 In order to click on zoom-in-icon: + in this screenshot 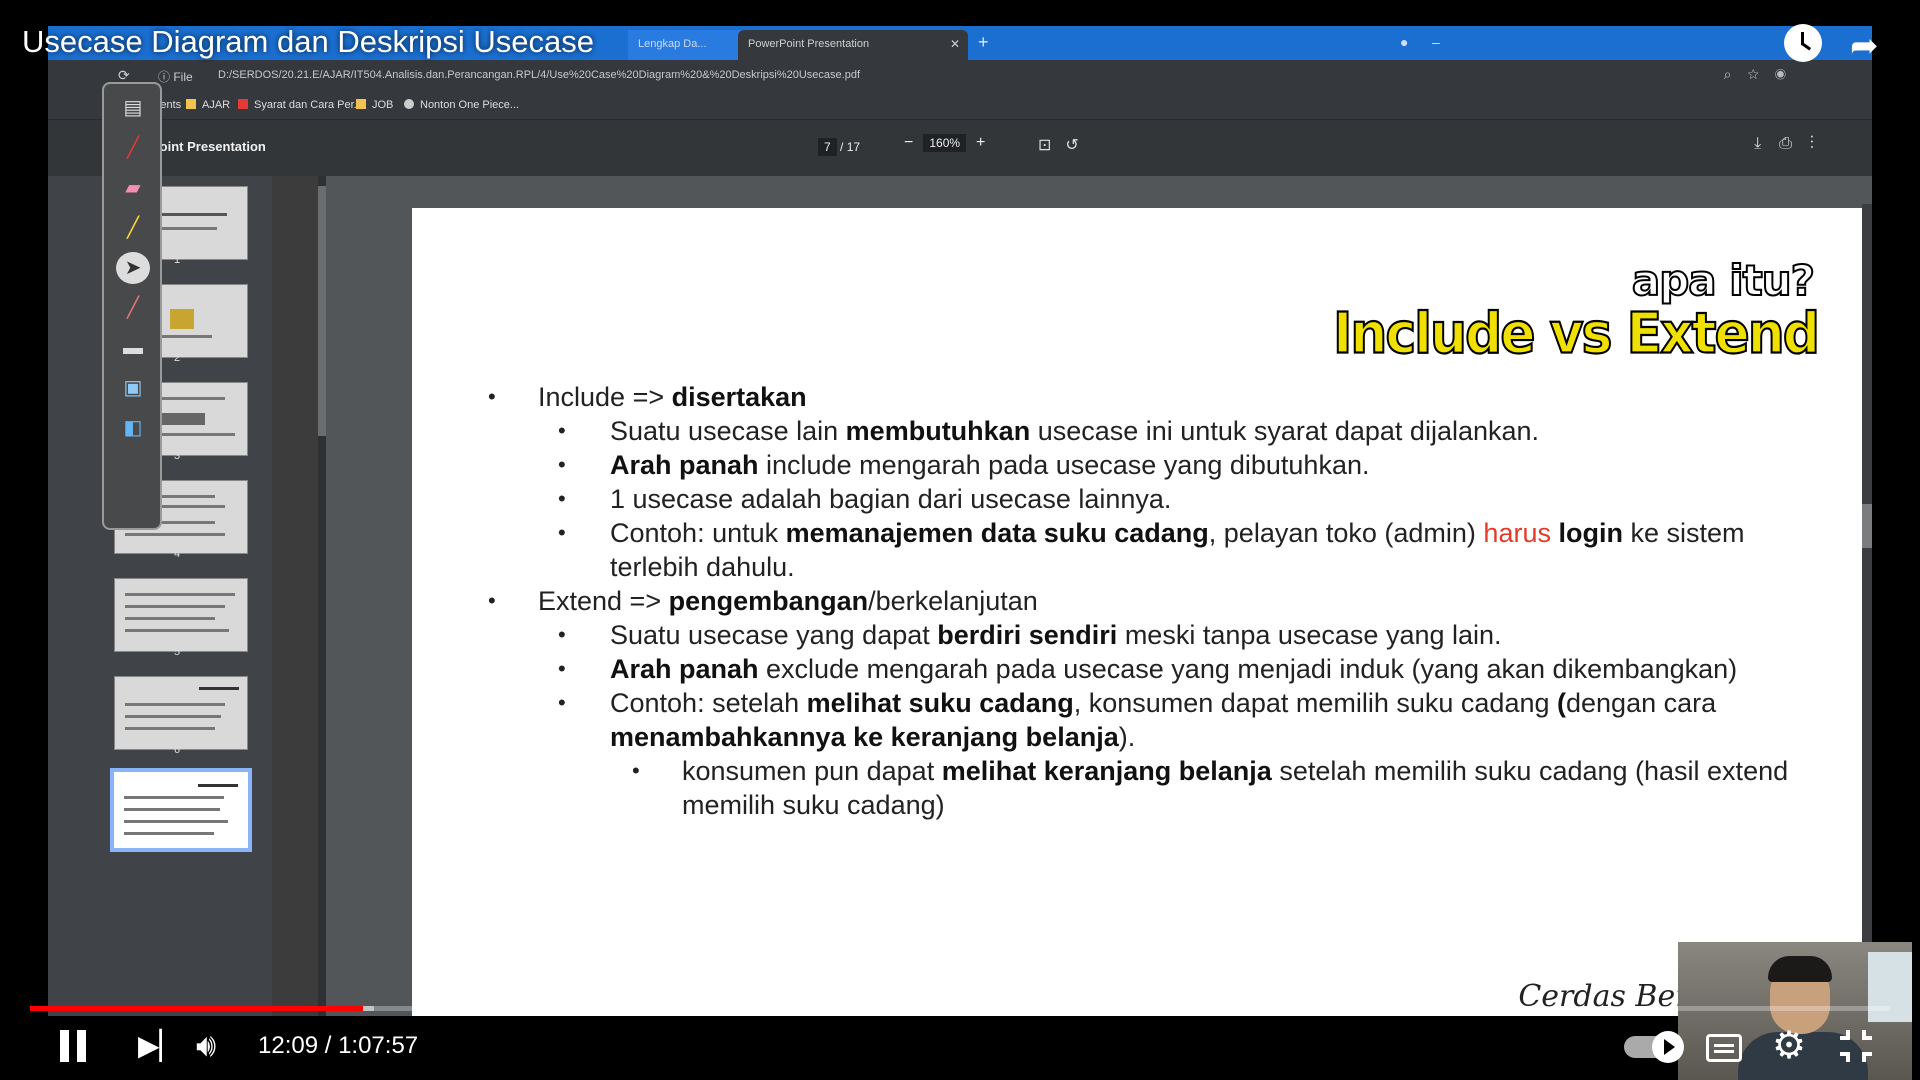, I will do `click(980, 142)`.